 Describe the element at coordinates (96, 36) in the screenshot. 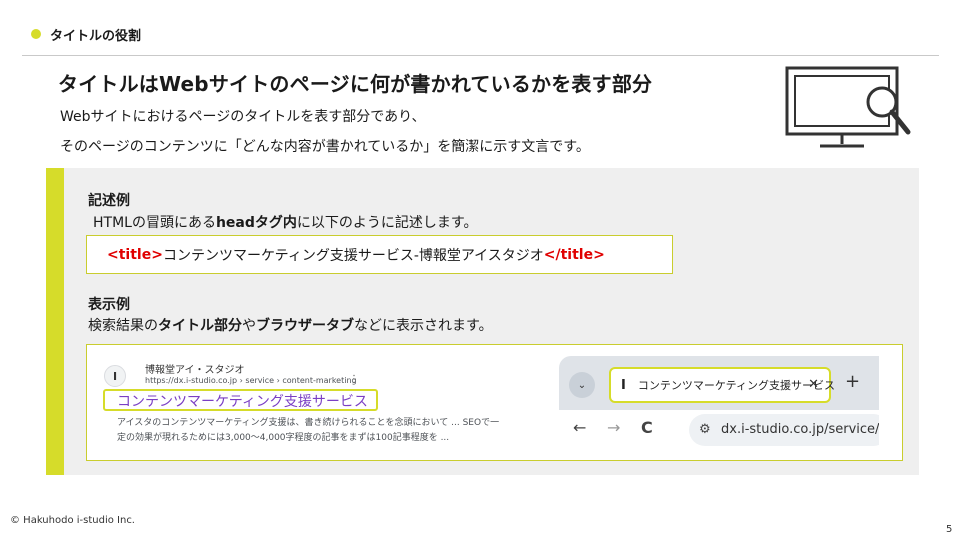

I see `section-label: タイトルの役割` at that location.